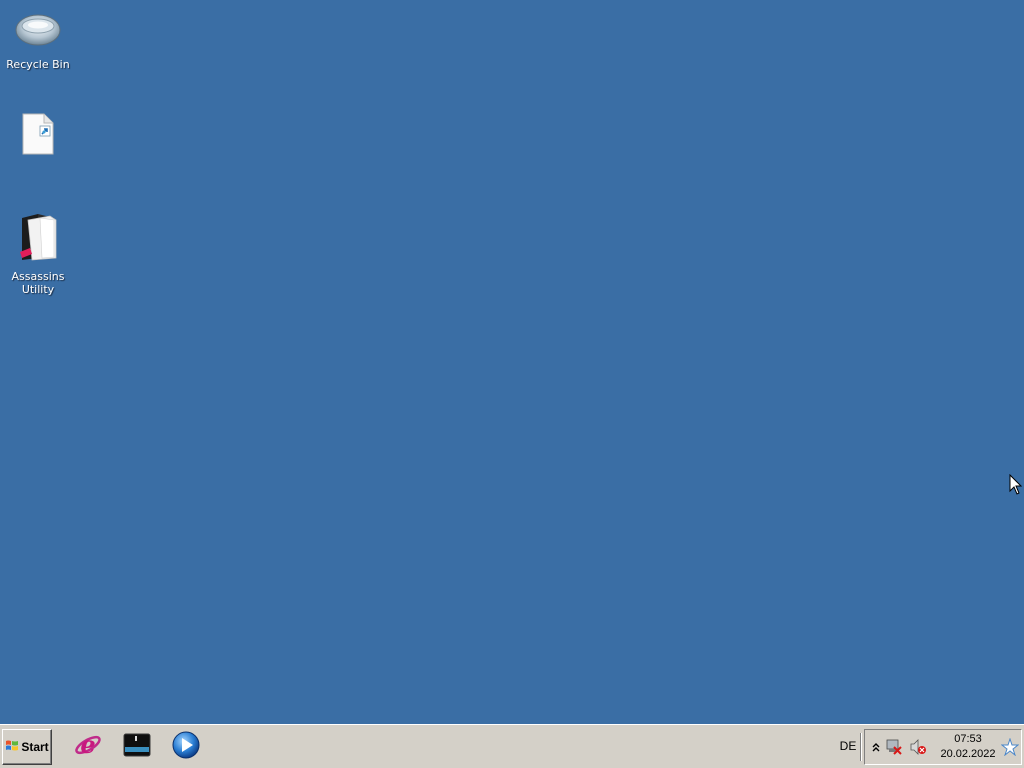 The width and height of the screenshot is (1024, 768). What do you see at coordinates (918, 747) in the screenshot?
I see `volume-muted-icon` at bounding box center [918, 747].